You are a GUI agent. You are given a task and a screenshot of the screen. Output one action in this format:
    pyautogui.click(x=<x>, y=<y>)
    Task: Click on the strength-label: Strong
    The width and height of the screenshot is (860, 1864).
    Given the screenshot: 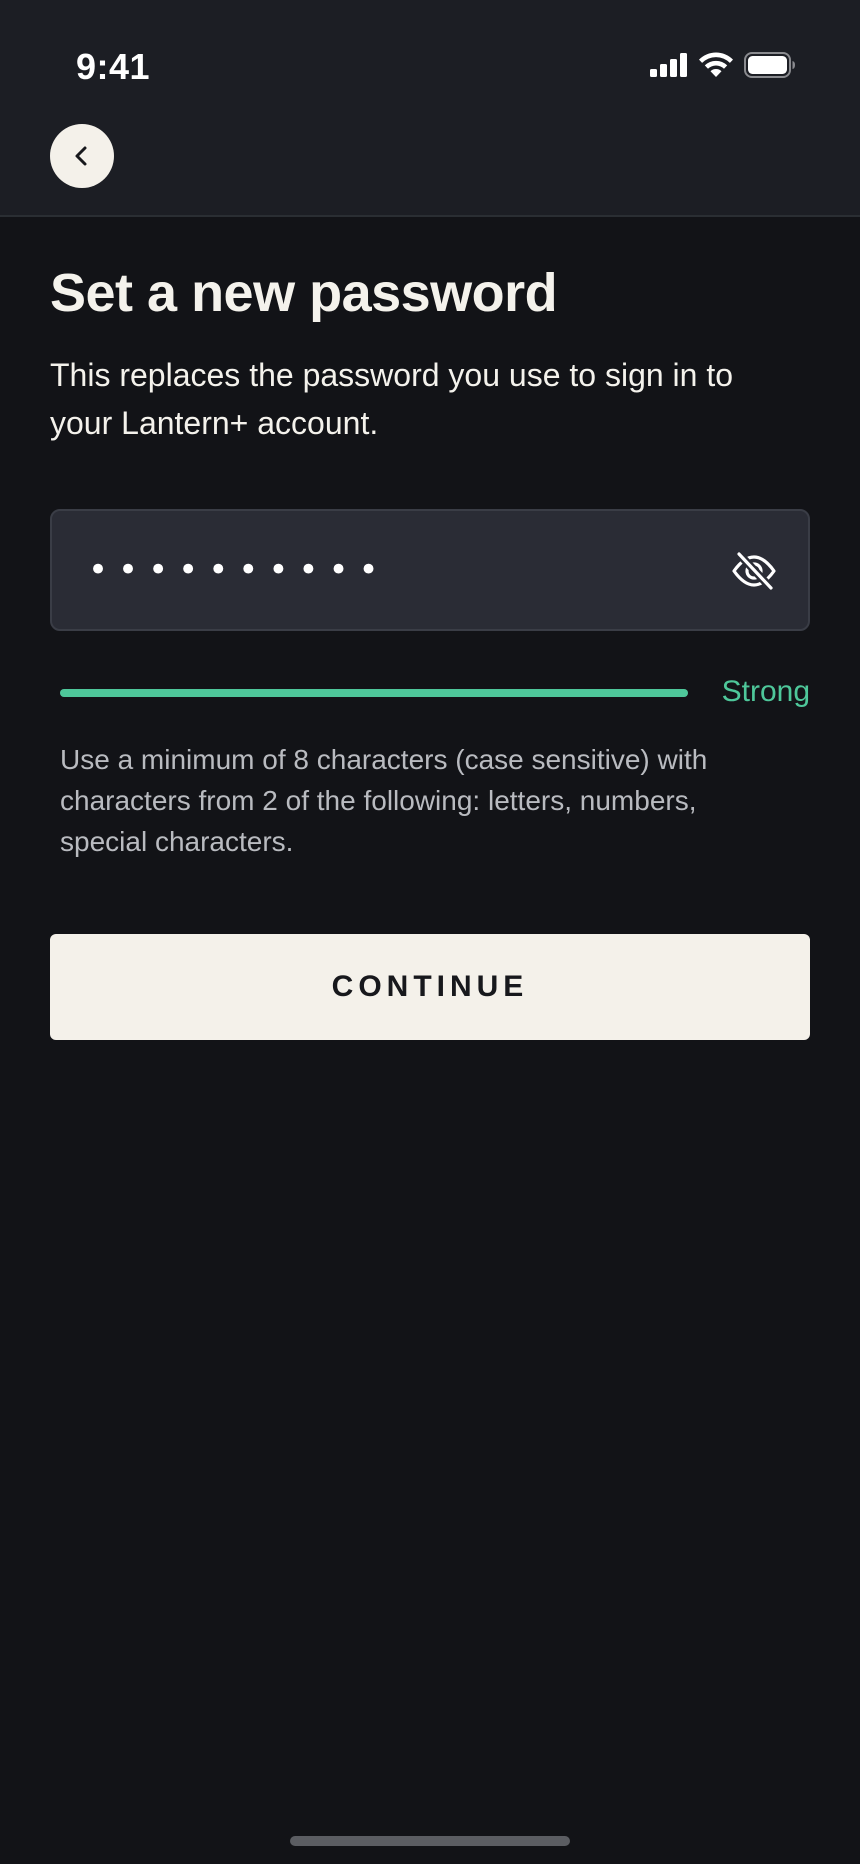 What is the action you would take?
    pyautogui.click(x=765, y=691)
    